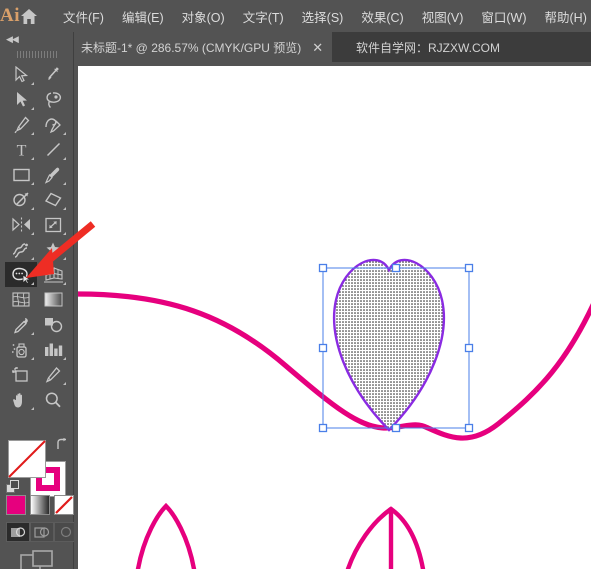  I want to click on tools-panel: ◀◀ T, so click(39, 300).